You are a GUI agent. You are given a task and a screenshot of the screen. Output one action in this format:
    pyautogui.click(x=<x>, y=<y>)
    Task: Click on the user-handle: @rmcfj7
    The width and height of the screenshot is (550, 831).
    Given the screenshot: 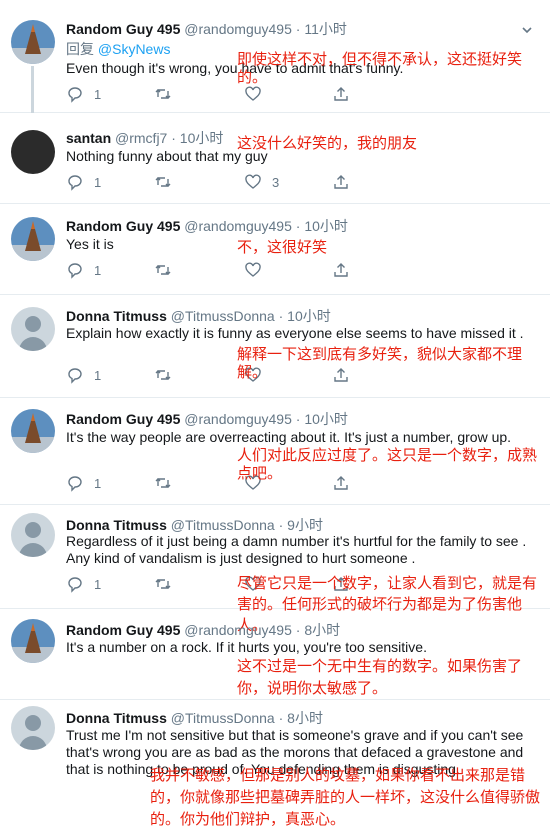 What is the action you would take?
    pyautogui.click(x=141, y=138)
    